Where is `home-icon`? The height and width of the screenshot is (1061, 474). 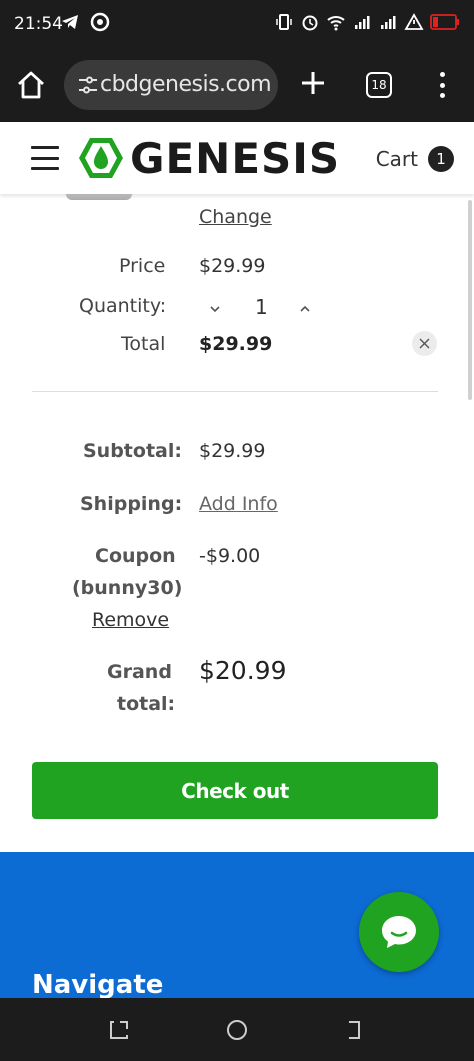 home-icon is located at coordinates (31, 85).